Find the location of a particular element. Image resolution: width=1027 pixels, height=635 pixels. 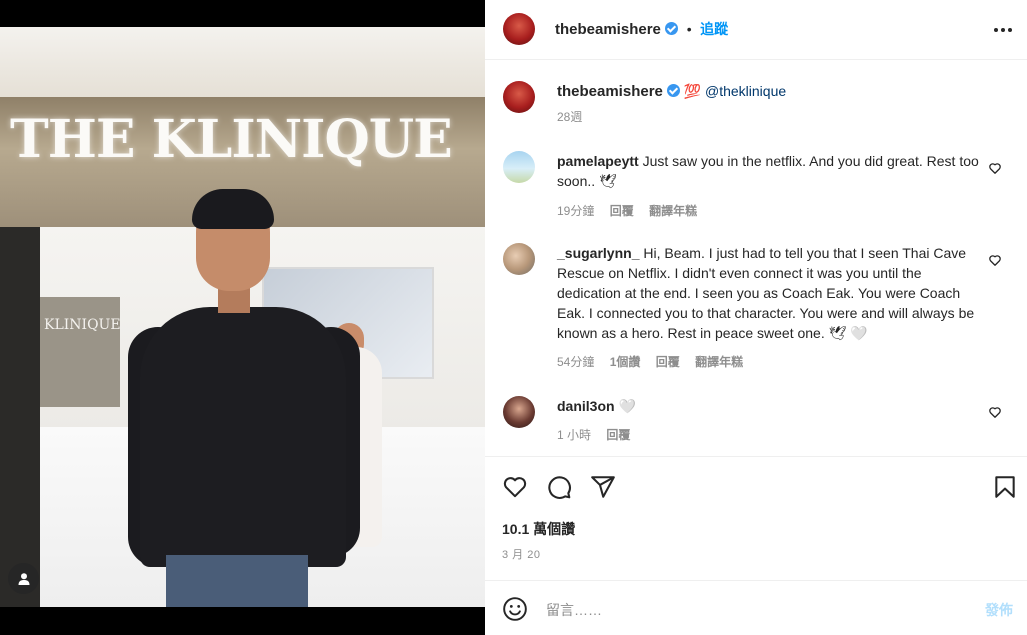

caption-username: thebeamishere is located at coordinates (610, 91).